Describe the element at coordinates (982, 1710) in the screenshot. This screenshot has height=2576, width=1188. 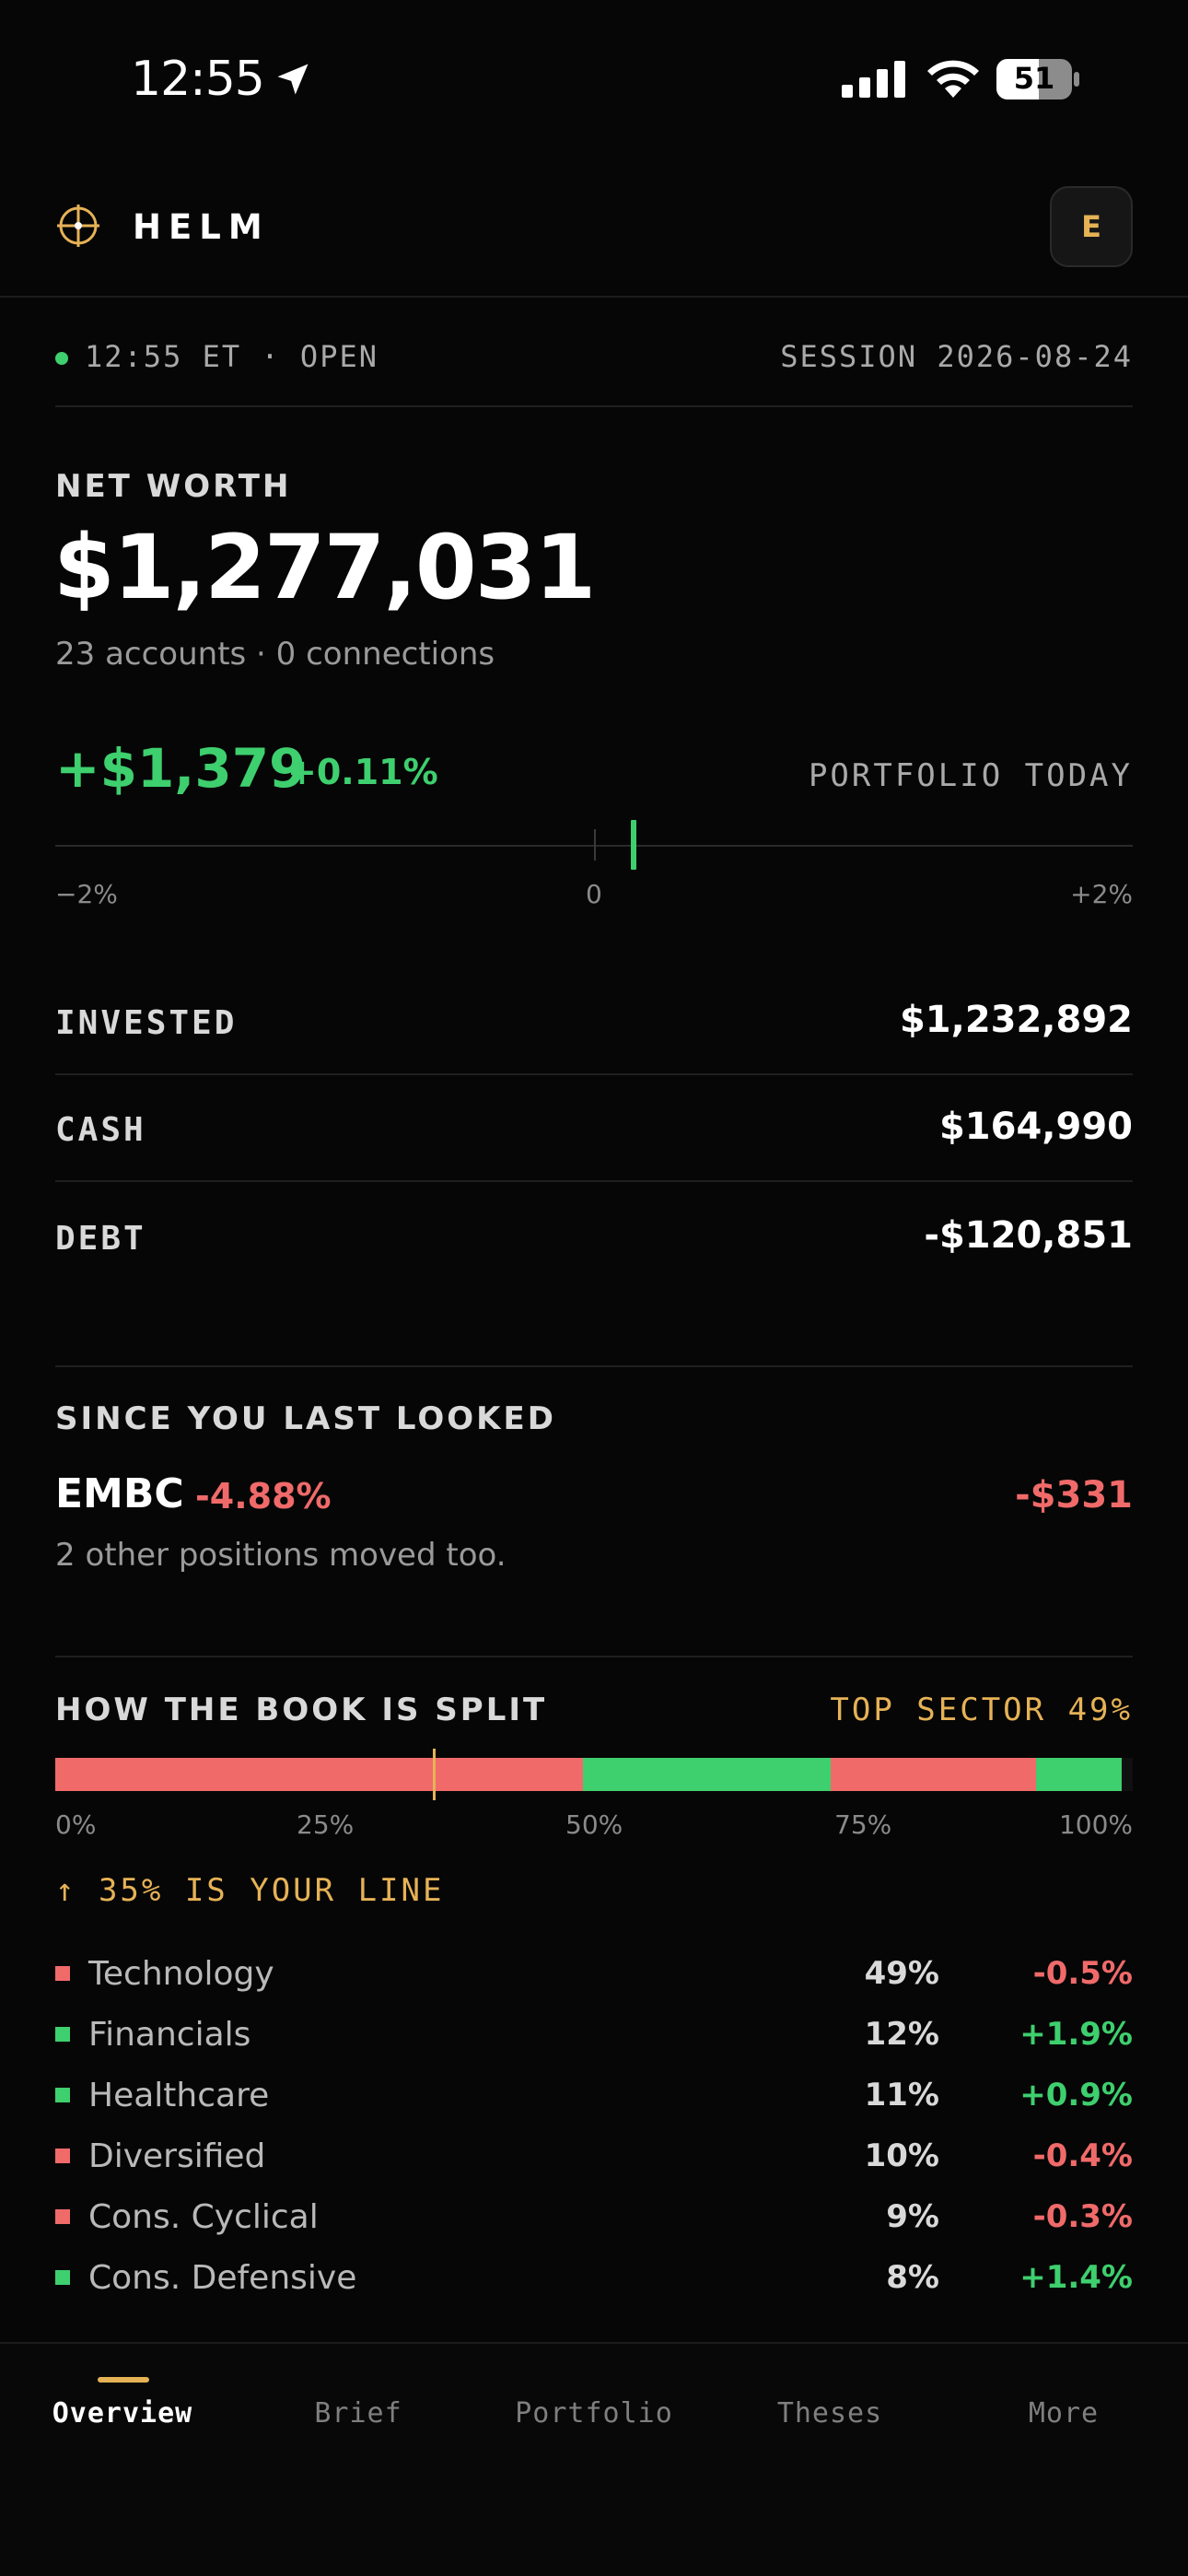
I see `top-sector-badge: TOP SECTOR 49%` at that location.